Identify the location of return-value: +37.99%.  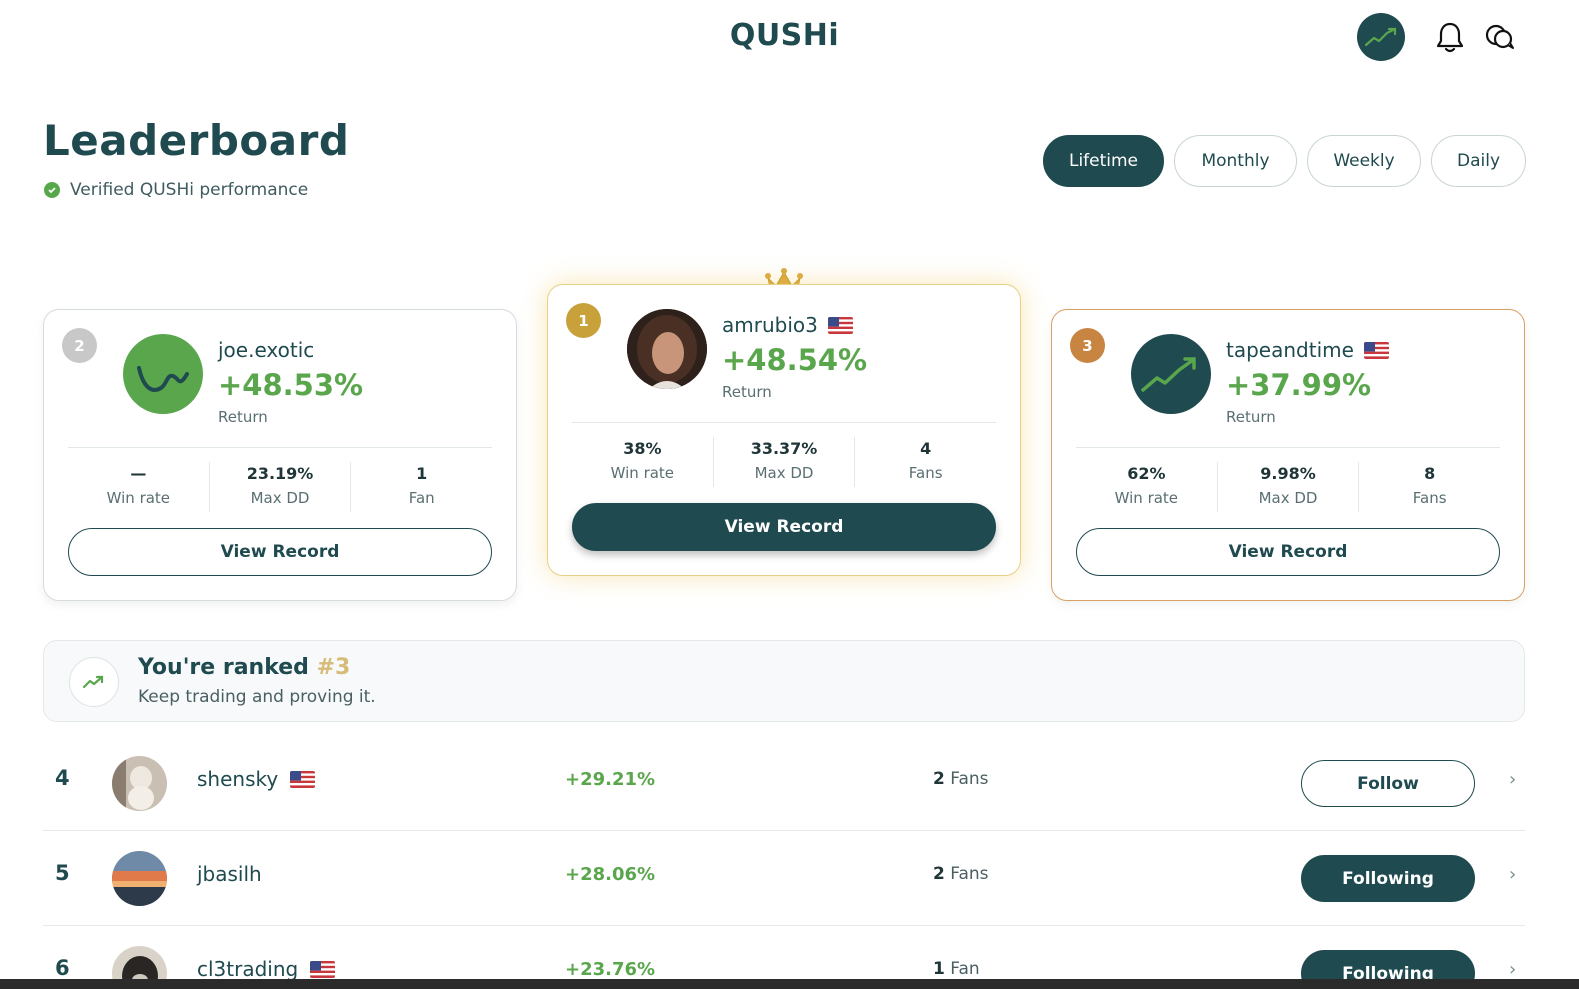
(1299, 385).